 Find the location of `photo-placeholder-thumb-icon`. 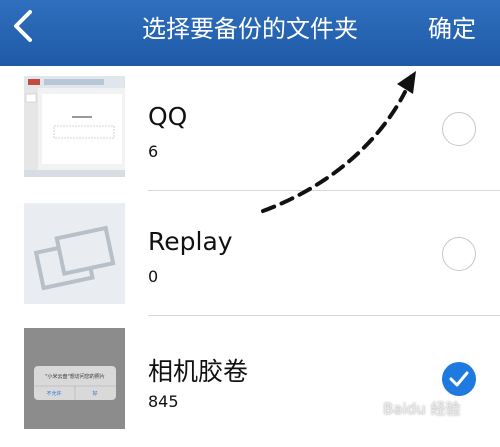

photo-placeholder-thumb-icon is located at coordinates (74, 253).